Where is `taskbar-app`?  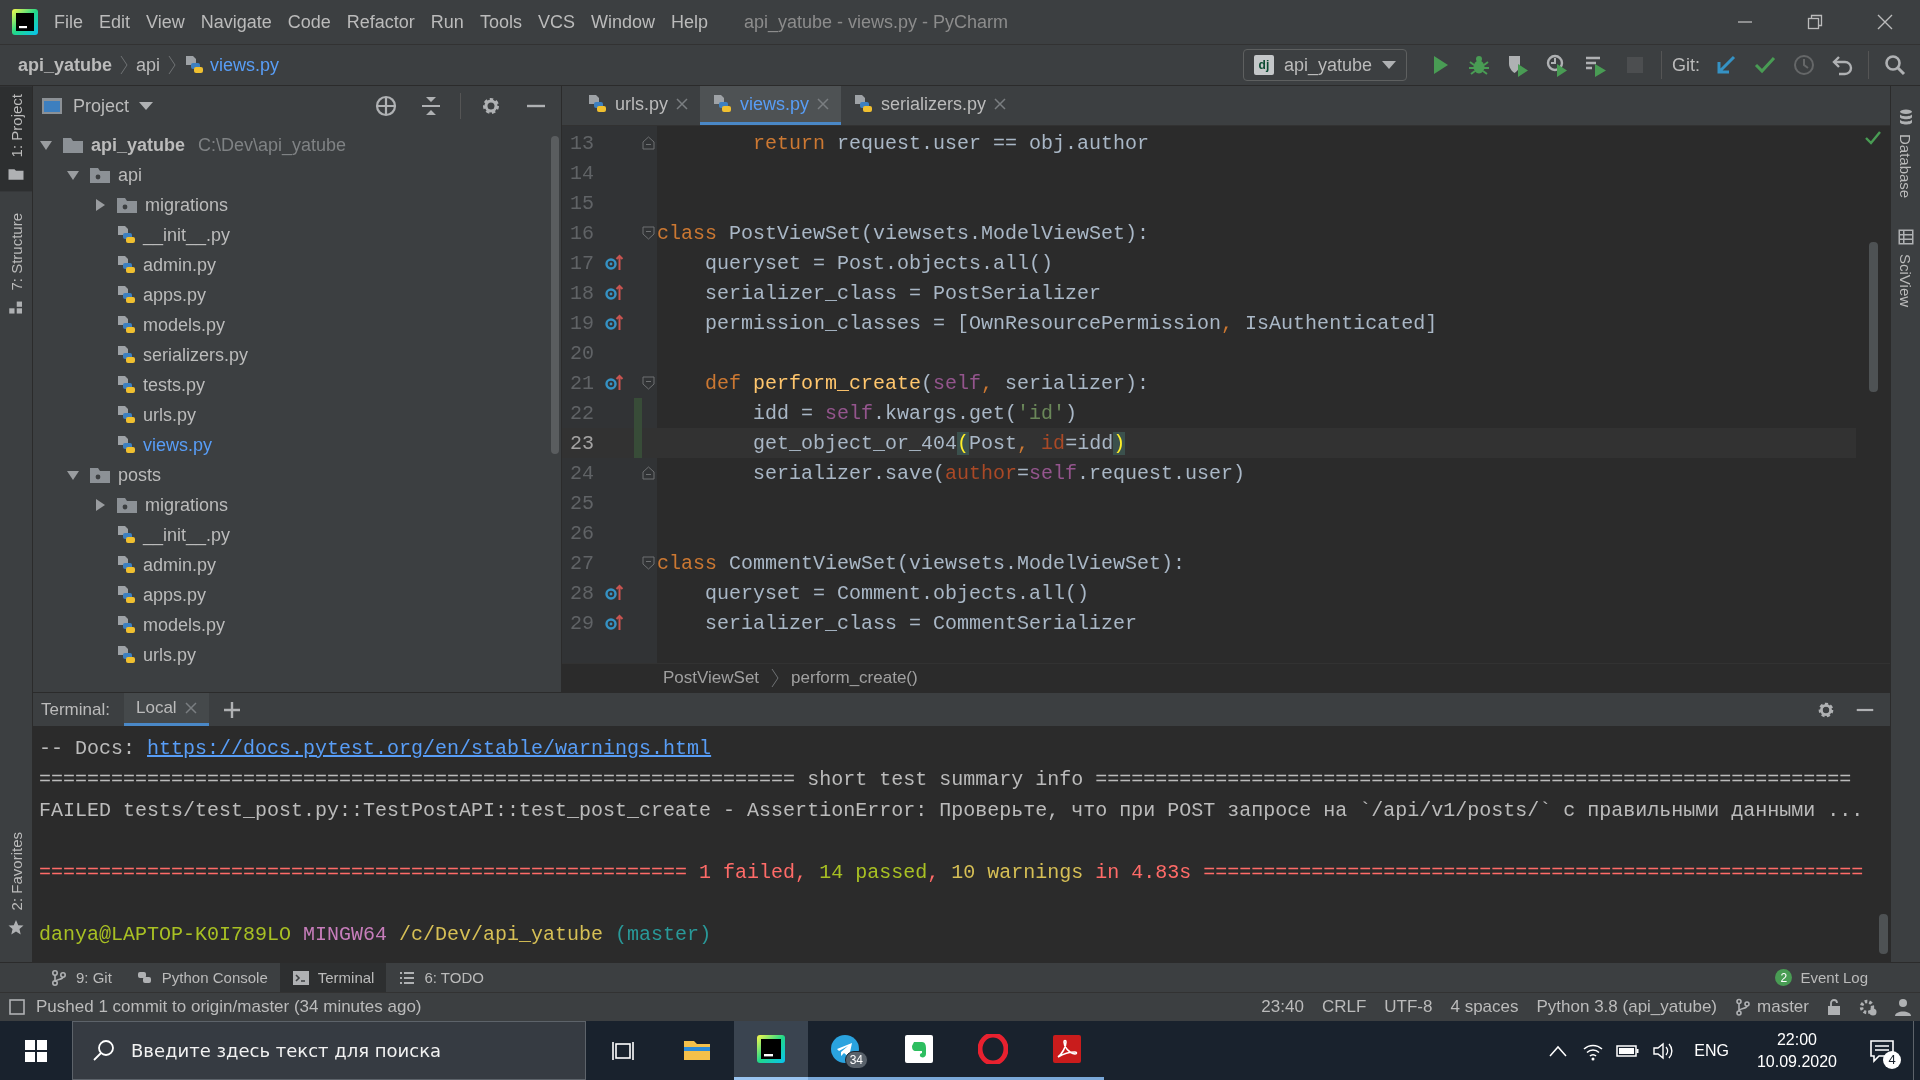 taskbar-app is located at coordinates (771, 1050).